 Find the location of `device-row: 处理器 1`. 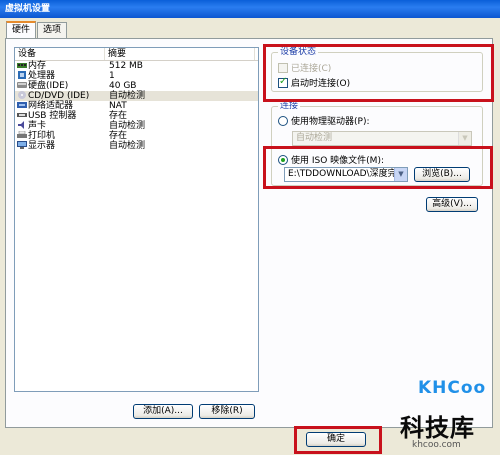

device-row: 处理器 1 is located at coordinates (136, 75).